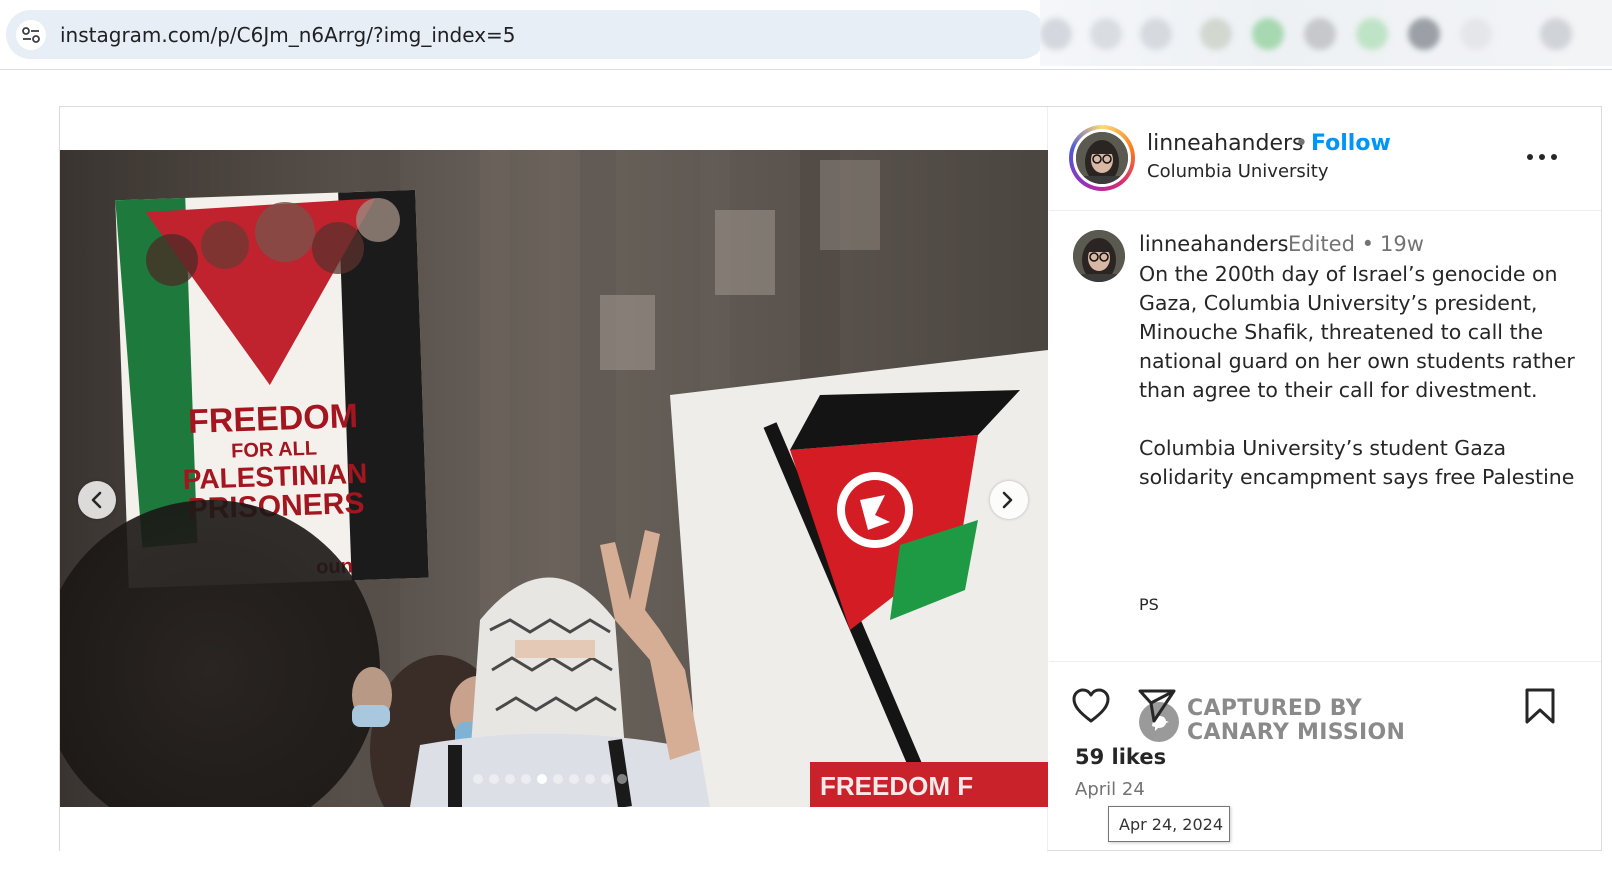  Describe the element at coordinates (859, 578) in the screenshot. I see `flag-banner: FREEDOM F` at that location.